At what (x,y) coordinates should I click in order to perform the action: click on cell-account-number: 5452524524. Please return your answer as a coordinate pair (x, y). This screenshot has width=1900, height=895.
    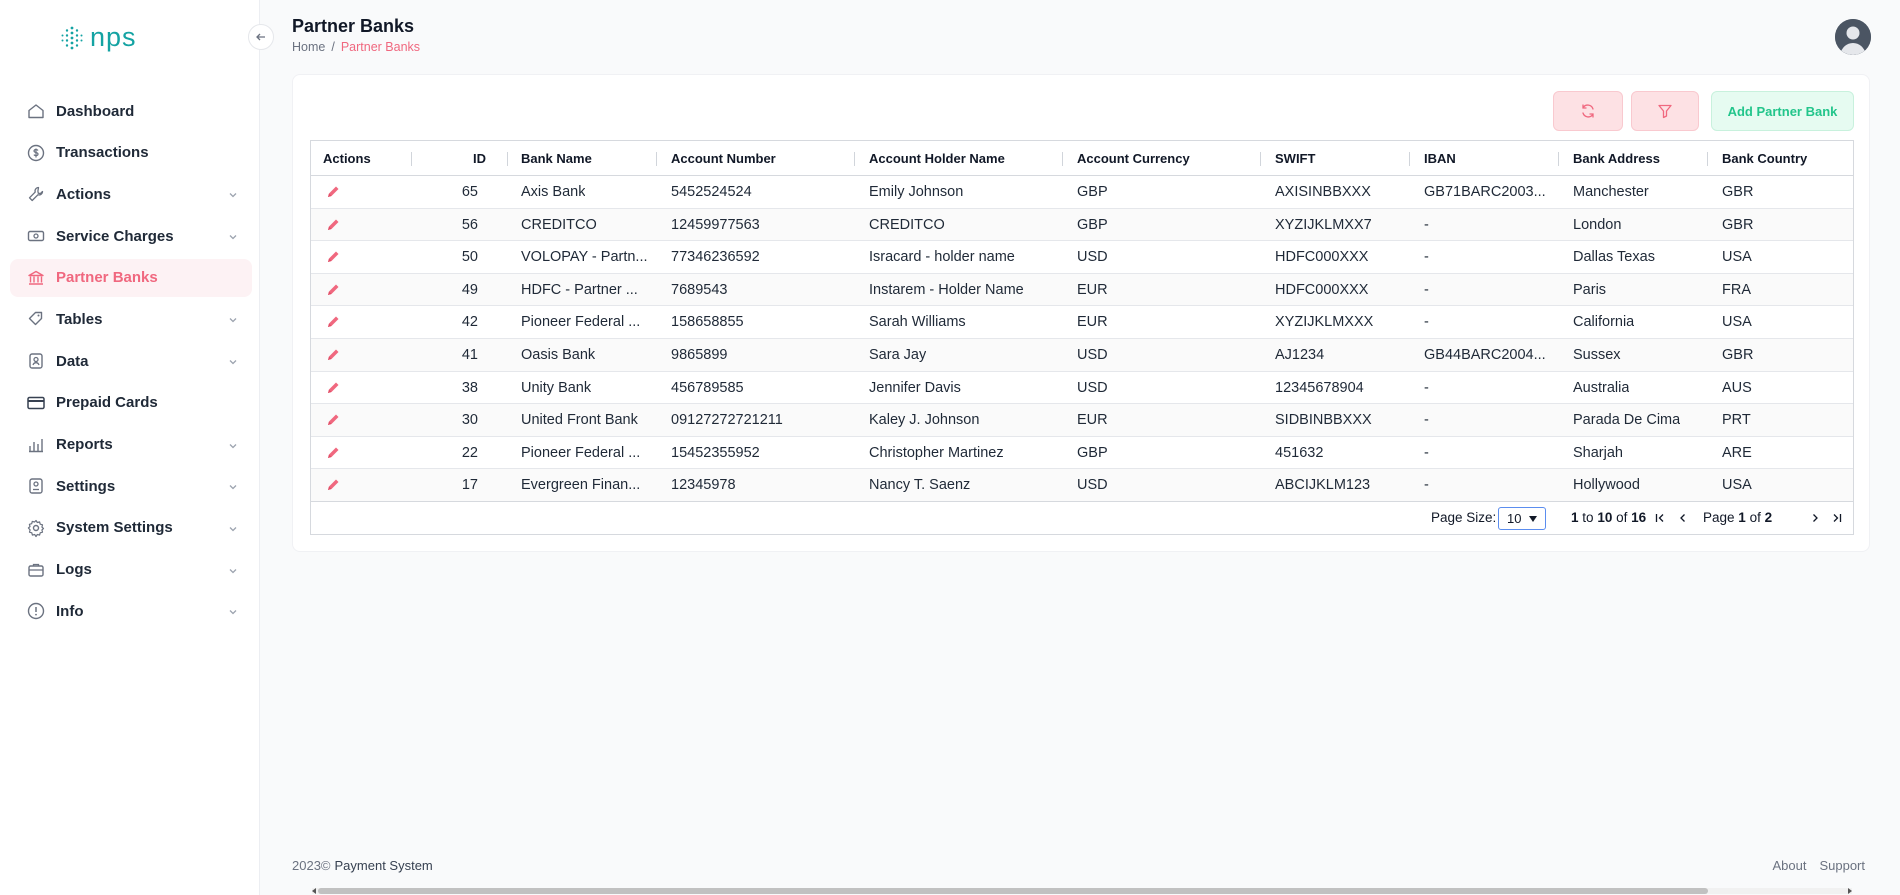
    Looking at the image, I should click on (711, 192).